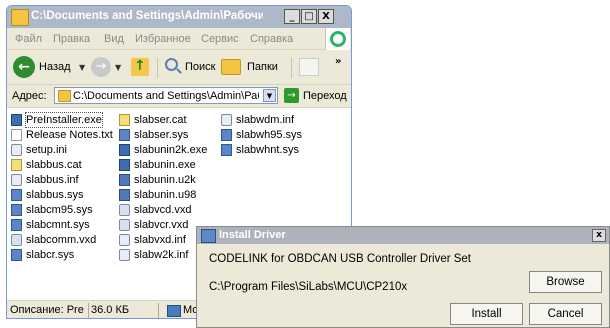 This screenshot has width=610, height=328. Describe the element at coordinates (252, 235) in the screenshot. I see `dialog-title: Install Driver` at that location.